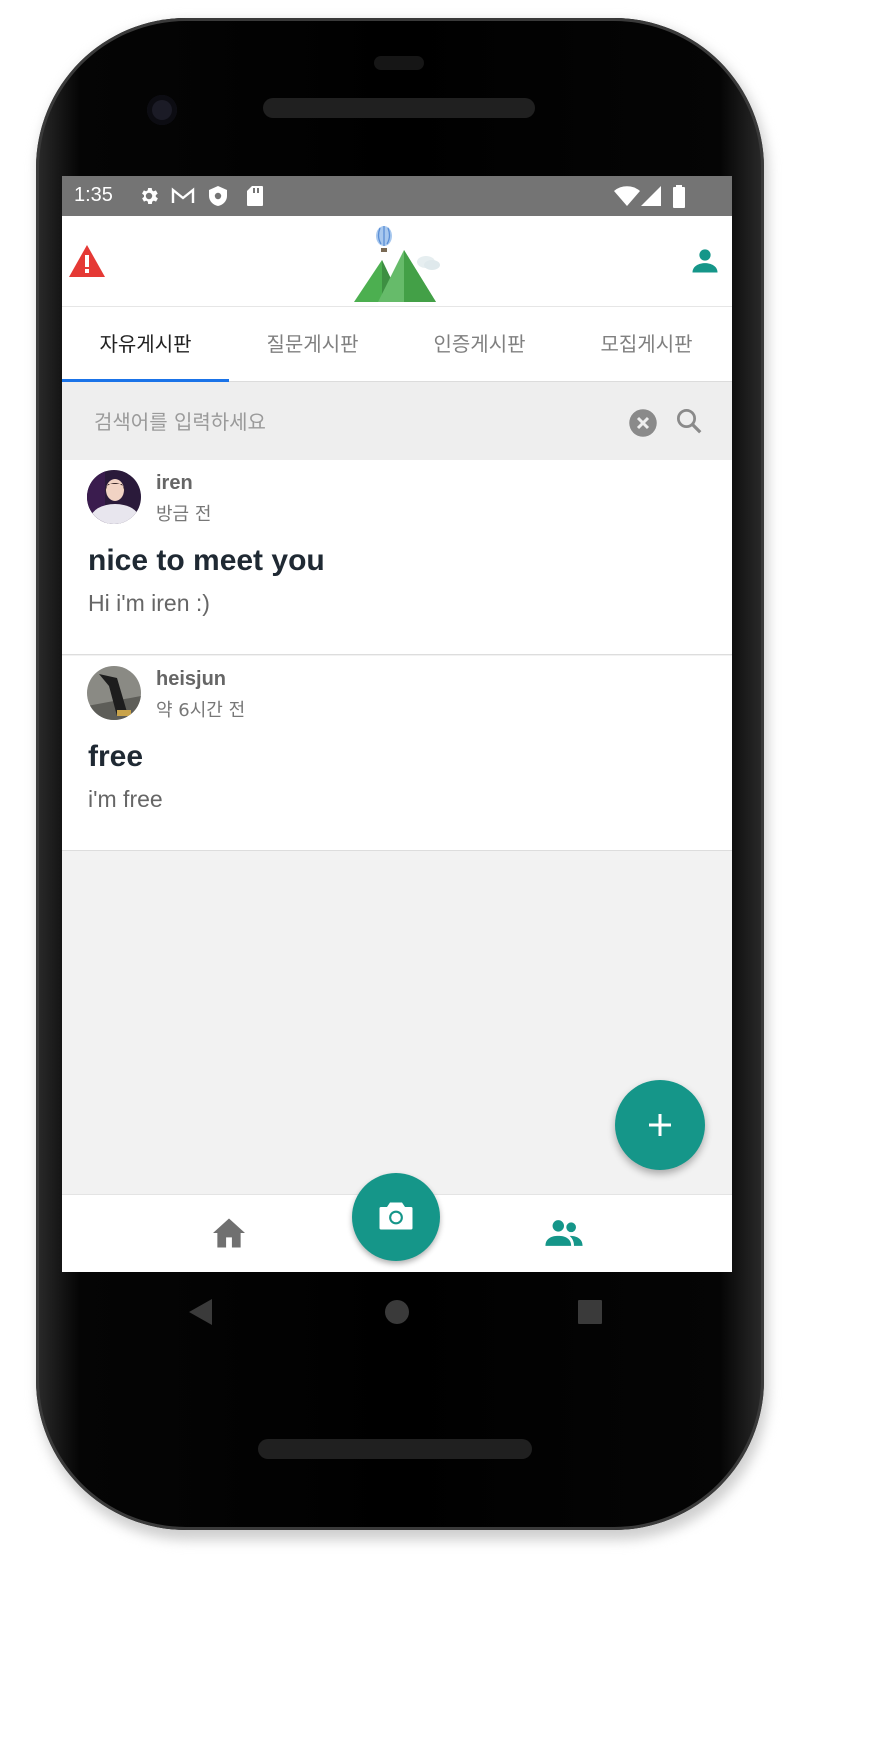  I want to click on post-title: nice to meet you, so click(206, 560).